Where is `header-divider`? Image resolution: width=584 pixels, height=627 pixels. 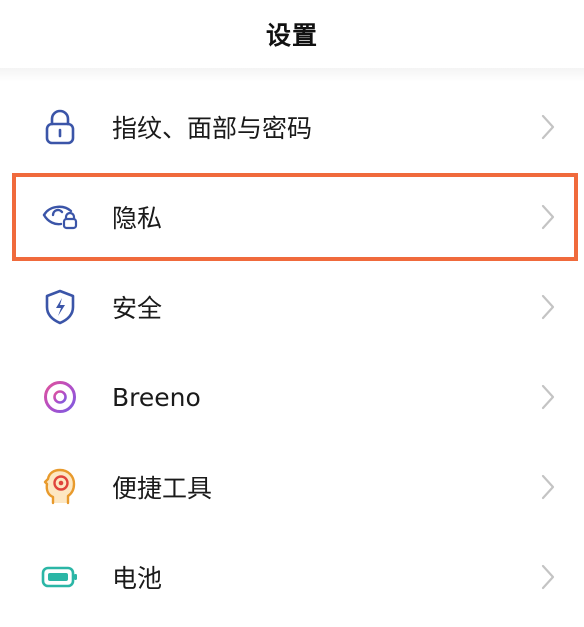
header-divider is located at coordinates (292, 75).